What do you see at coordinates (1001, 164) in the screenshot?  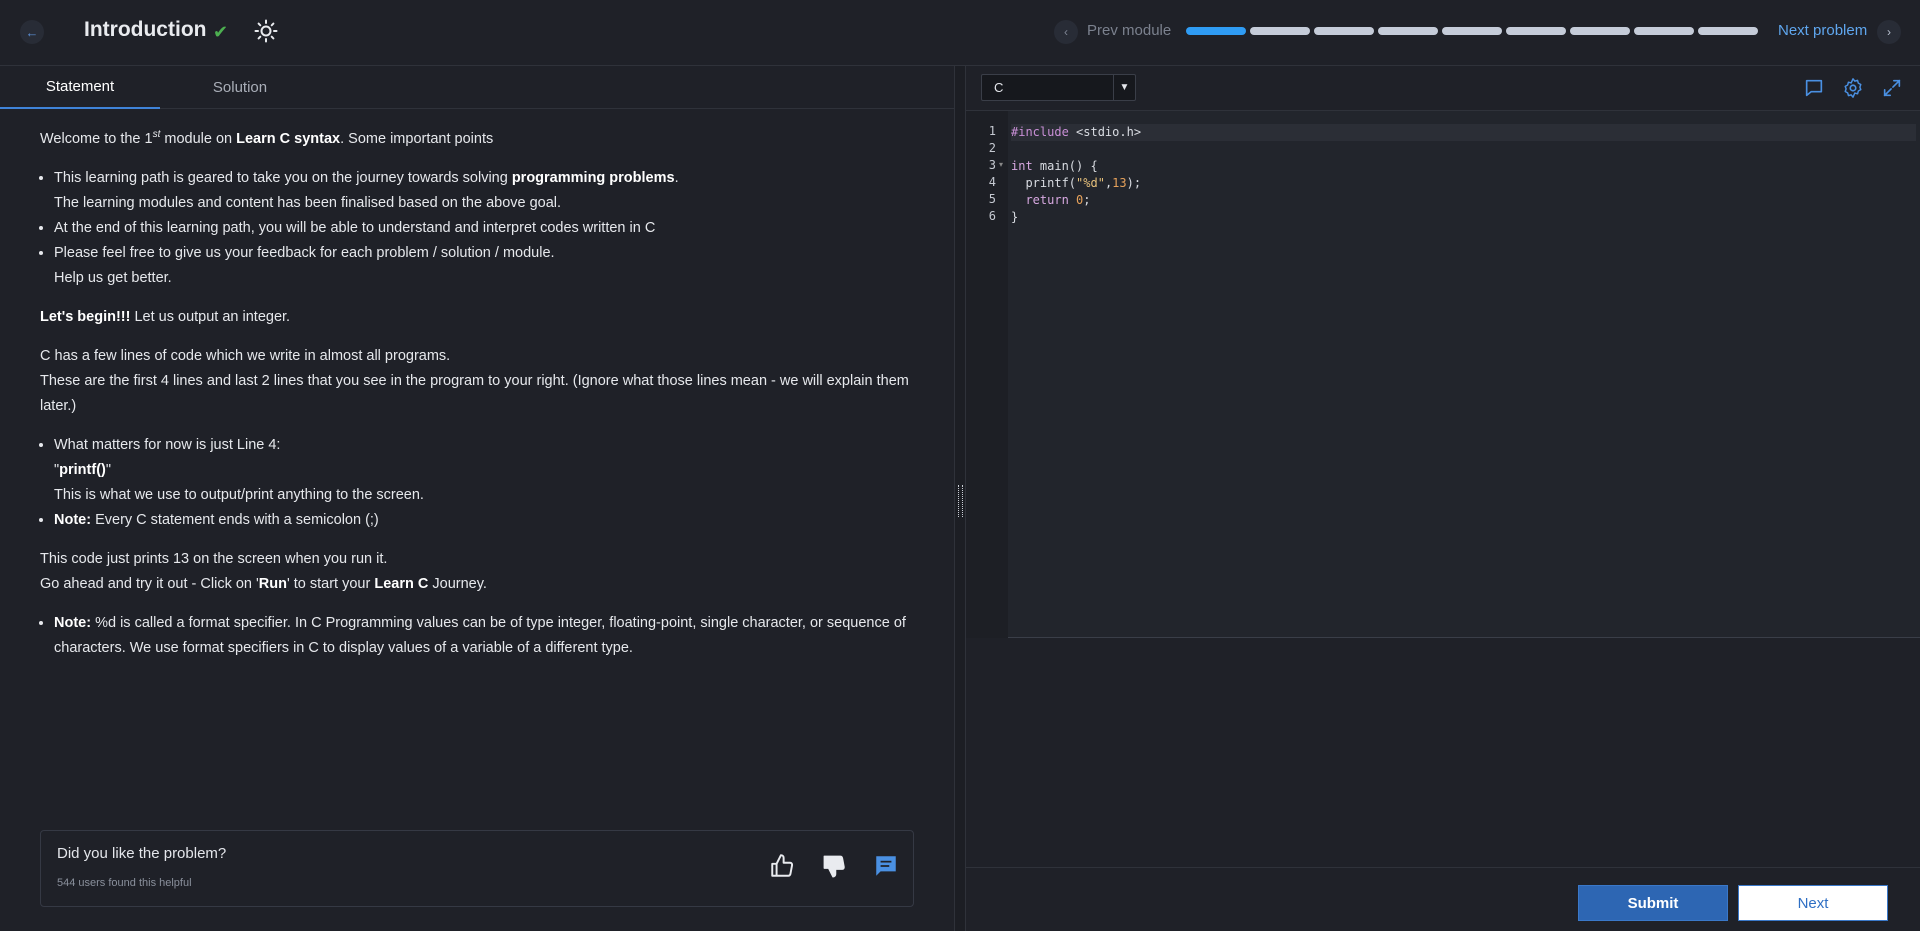 I see `fold-arrow-icon: ▾` at bounding box center [1001, 164].